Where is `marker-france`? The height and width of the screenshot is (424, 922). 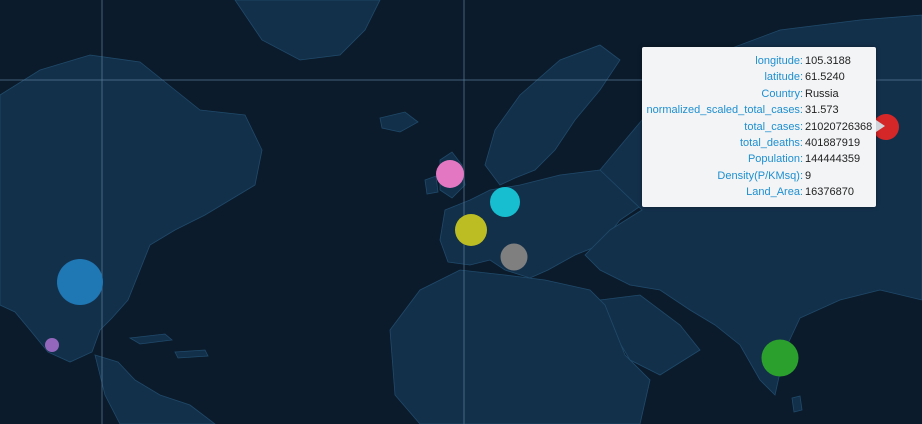
marker-france is located at coordinates (471, 230).